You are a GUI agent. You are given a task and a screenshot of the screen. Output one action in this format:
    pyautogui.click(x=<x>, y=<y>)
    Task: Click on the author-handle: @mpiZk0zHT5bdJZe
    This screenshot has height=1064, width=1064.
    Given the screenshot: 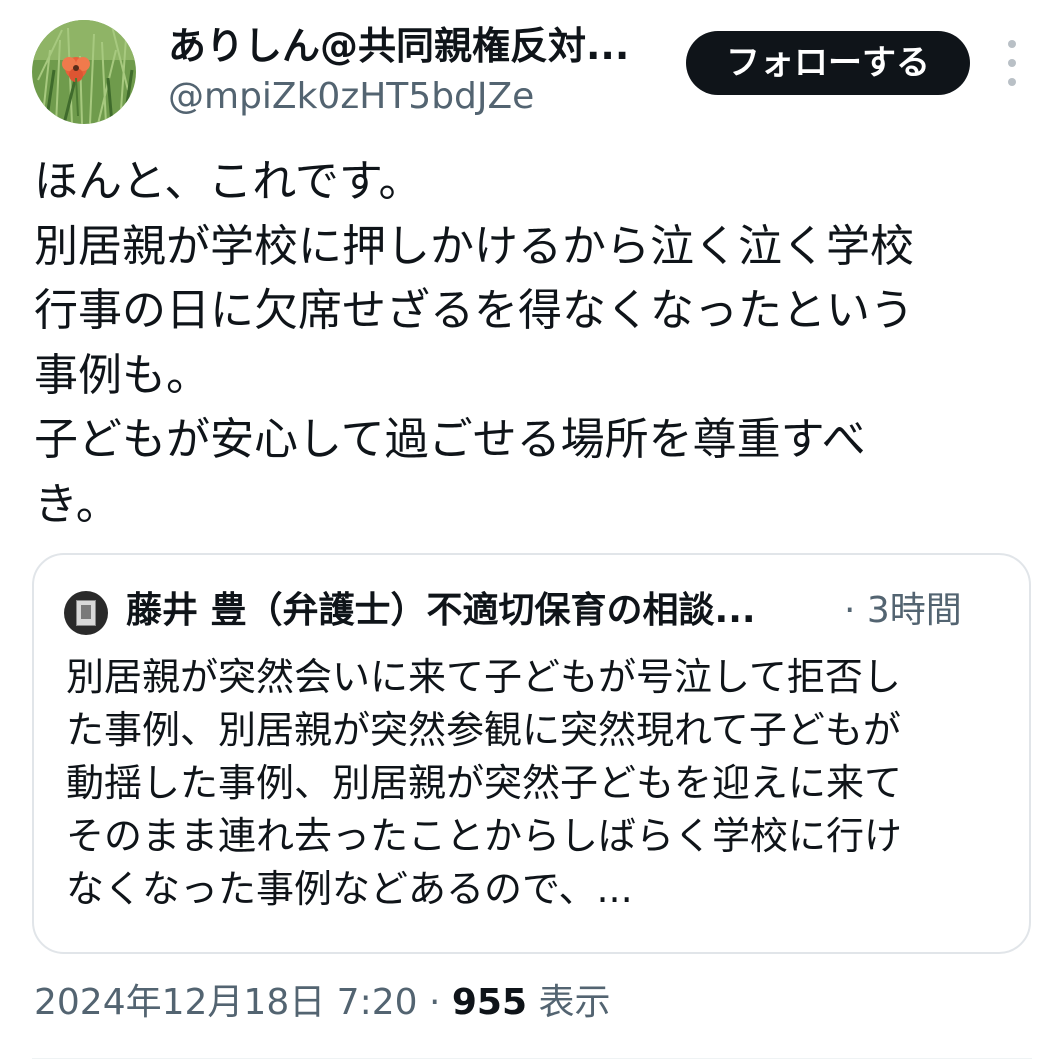 What is the action you would take?
    pyautogui.click(x=351, y=97)
    